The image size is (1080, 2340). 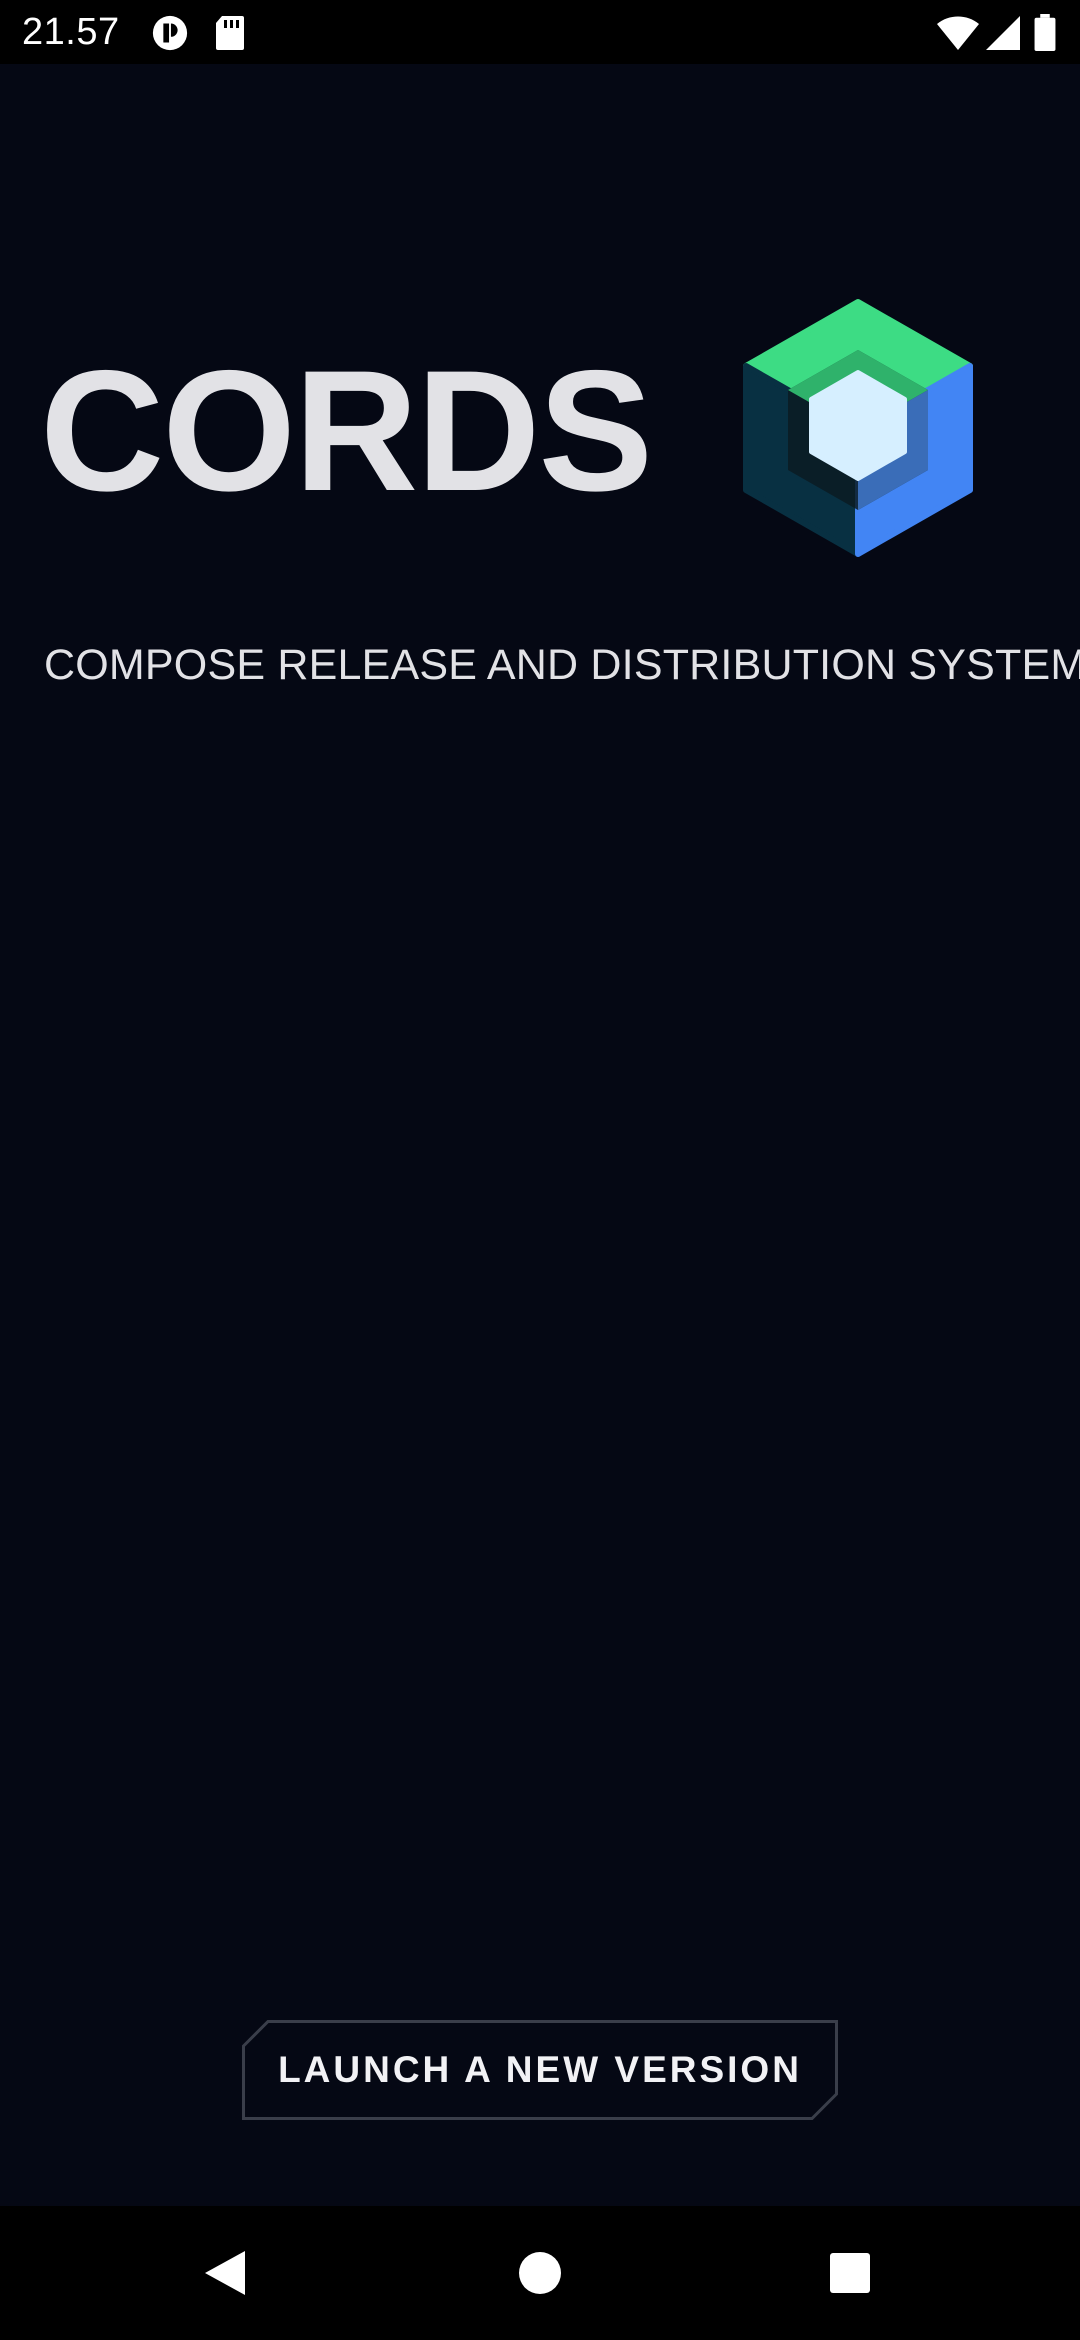 I want to click on launch-new-version-button: LAUNCH A NEW VERSION, so click(x=540, y=2070).